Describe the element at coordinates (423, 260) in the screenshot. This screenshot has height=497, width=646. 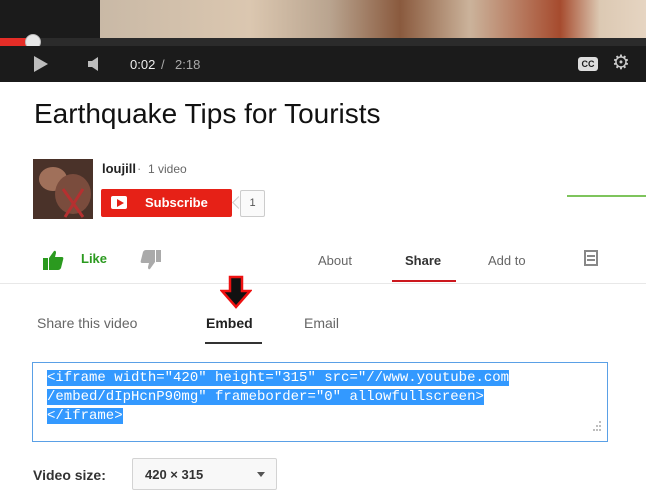
I see `tab-share: Share` at that location.